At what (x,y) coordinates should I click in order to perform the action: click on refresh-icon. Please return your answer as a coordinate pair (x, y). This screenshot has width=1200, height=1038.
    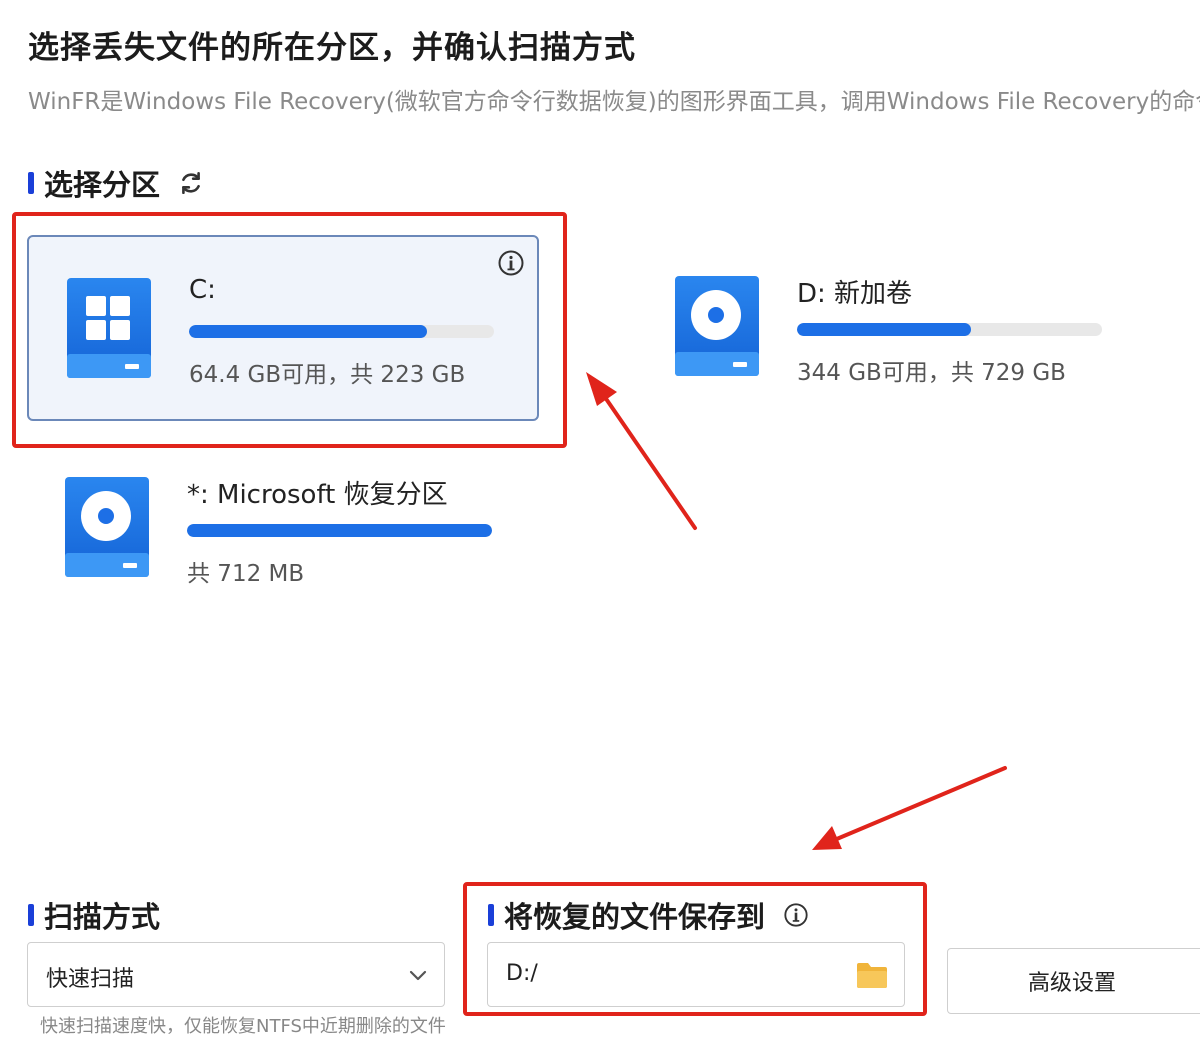
    Looking at the image, I should click on (191, 183).